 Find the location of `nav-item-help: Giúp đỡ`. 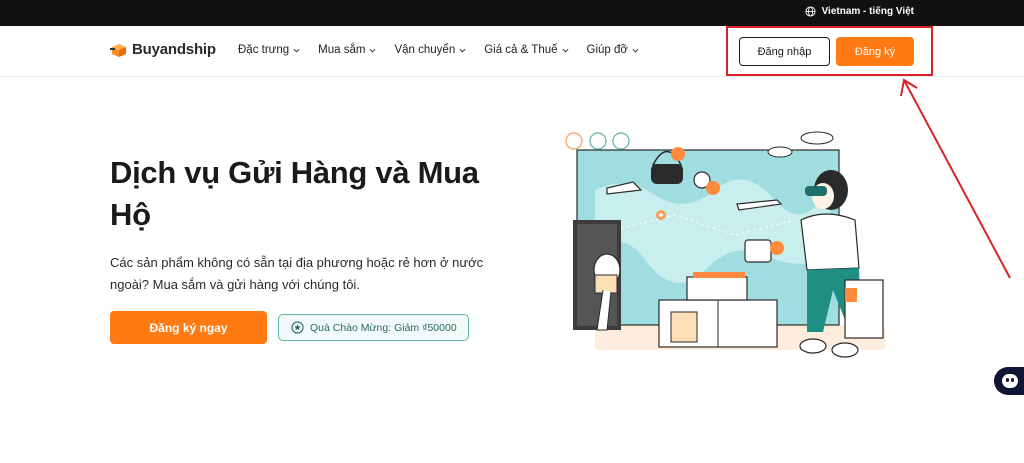

nav-item-help: Giúp đỡ is located at coordinates (613, 50).